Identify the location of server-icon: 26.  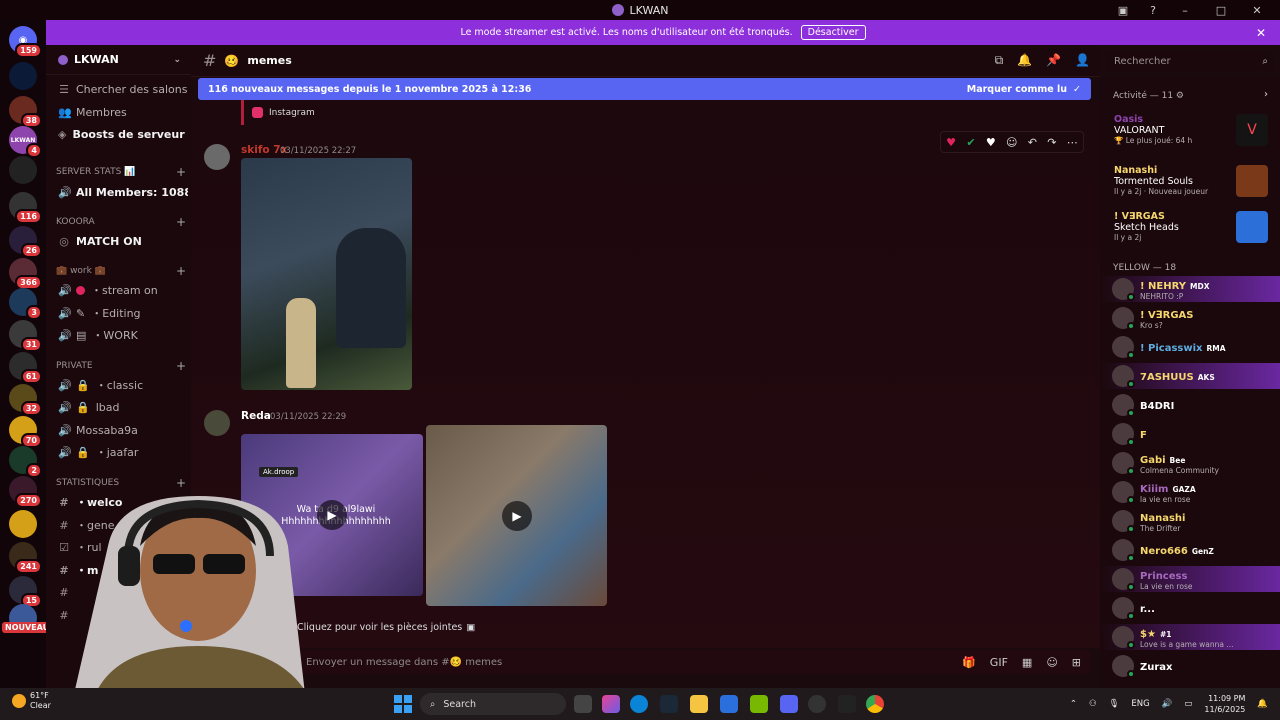
(25, 242).